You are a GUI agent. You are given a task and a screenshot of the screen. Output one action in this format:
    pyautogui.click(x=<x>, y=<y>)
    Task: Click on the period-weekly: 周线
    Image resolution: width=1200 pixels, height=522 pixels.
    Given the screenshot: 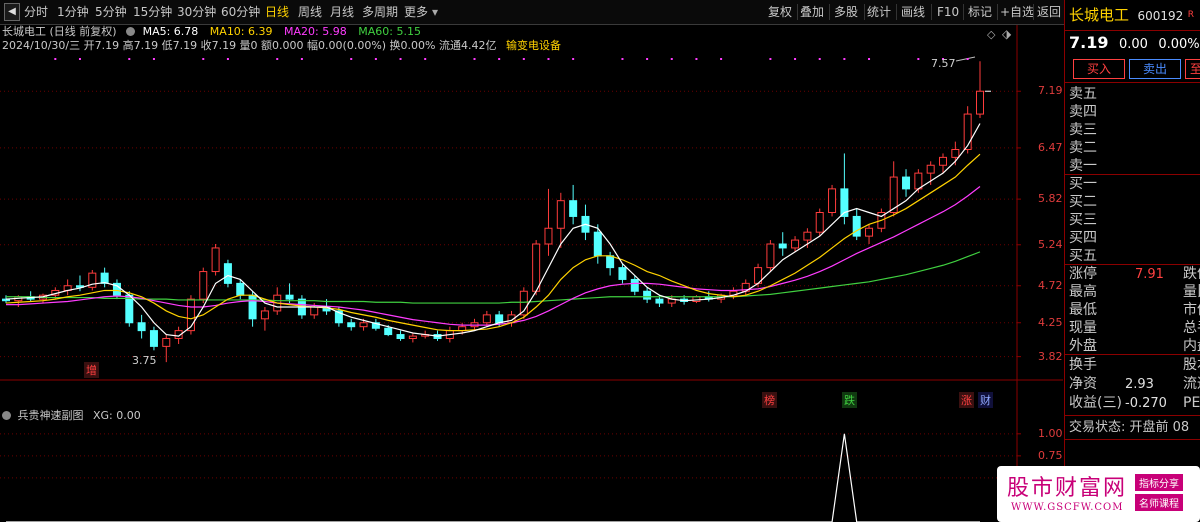 What is the action you would take?
    pyautogui.click(x=310, y=12)
    